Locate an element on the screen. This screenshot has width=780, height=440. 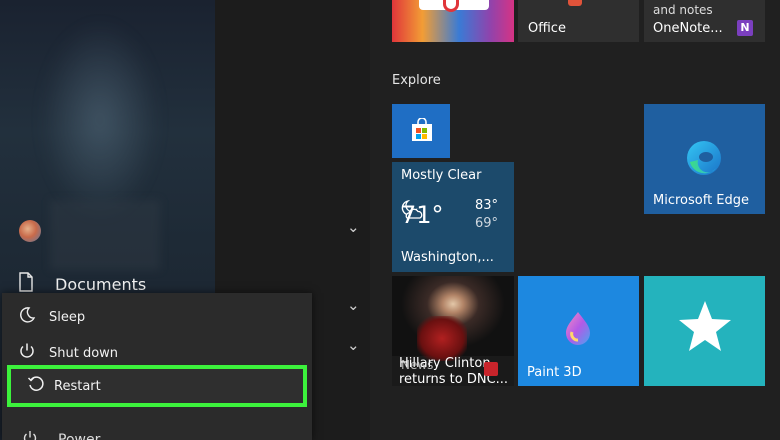
edge-logo-icon is located at coordinates (704, 160).